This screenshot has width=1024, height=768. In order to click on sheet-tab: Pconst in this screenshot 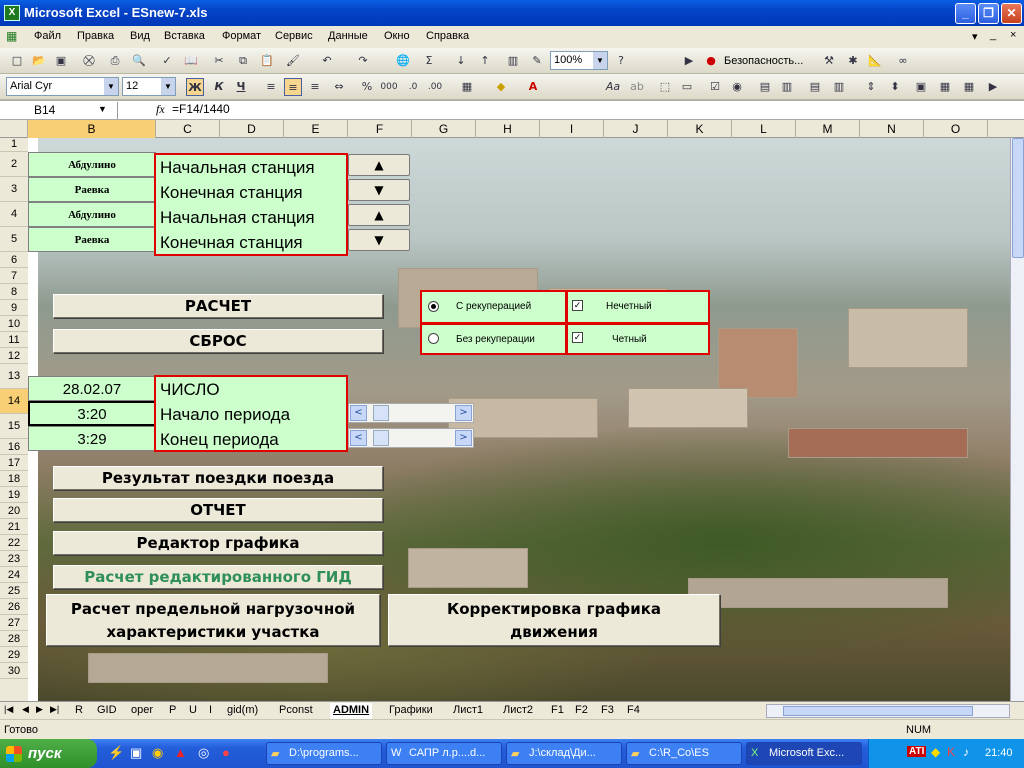, I will do `click(296, 711)`.